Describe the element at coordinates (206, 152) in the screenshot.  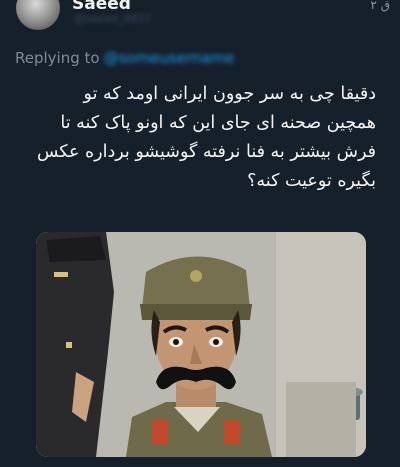
I see `tweet-text-line: فرش بیشتر به فنا نرفته گوشیشو برداره عکس` at that location.